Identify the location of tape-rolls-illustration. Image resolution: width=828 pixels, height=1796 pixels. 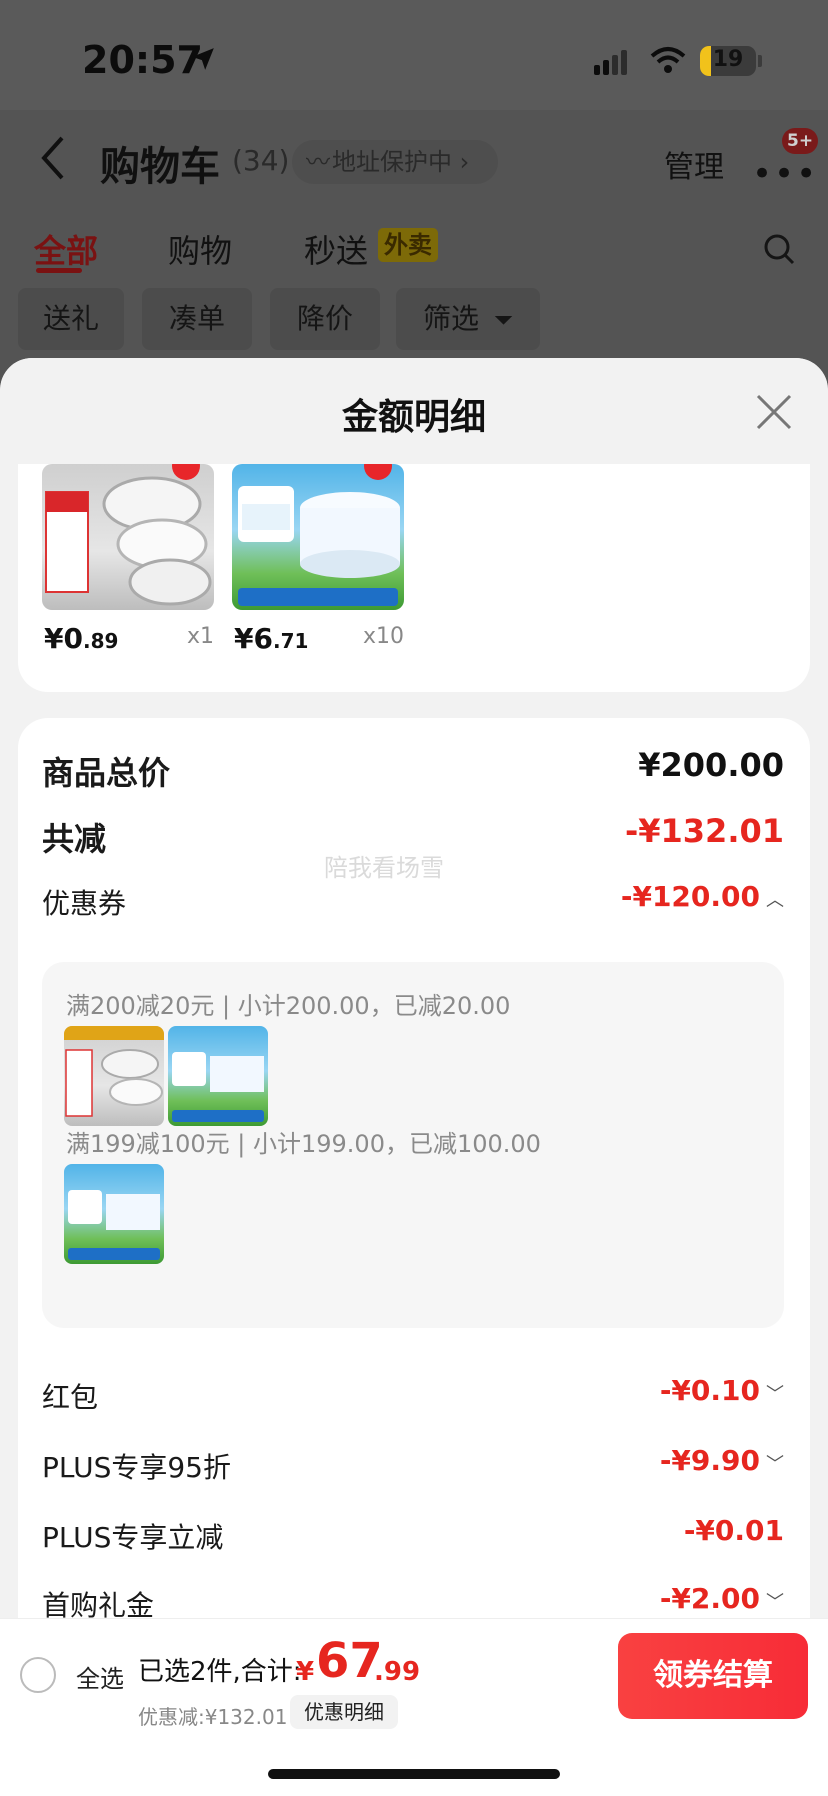
(128, 535).